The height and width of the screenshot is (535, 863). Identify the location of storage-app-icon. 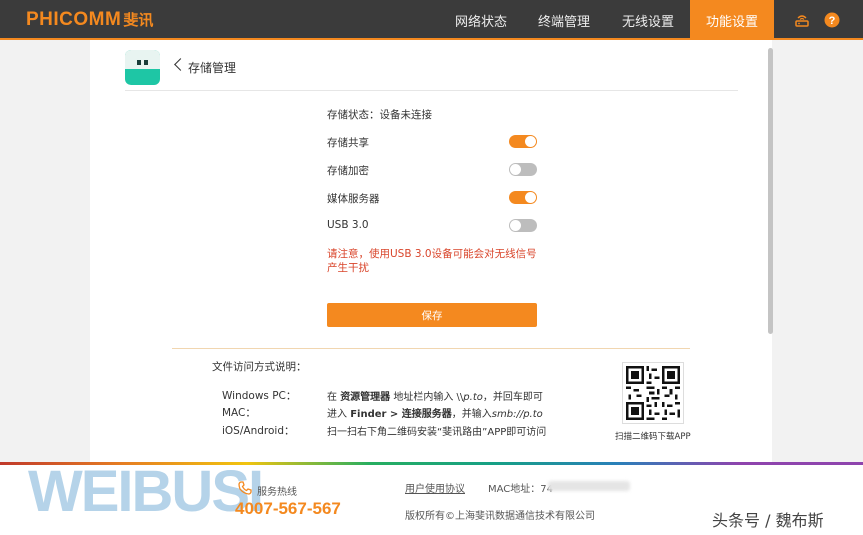
(142, 67).